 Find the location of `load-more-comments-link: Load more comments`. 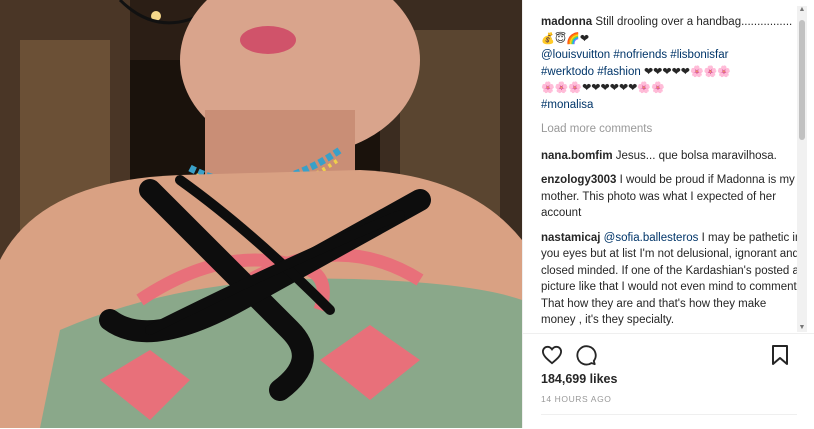

load-more-comments-link: Load more comments is located at coordinates (672, 129).